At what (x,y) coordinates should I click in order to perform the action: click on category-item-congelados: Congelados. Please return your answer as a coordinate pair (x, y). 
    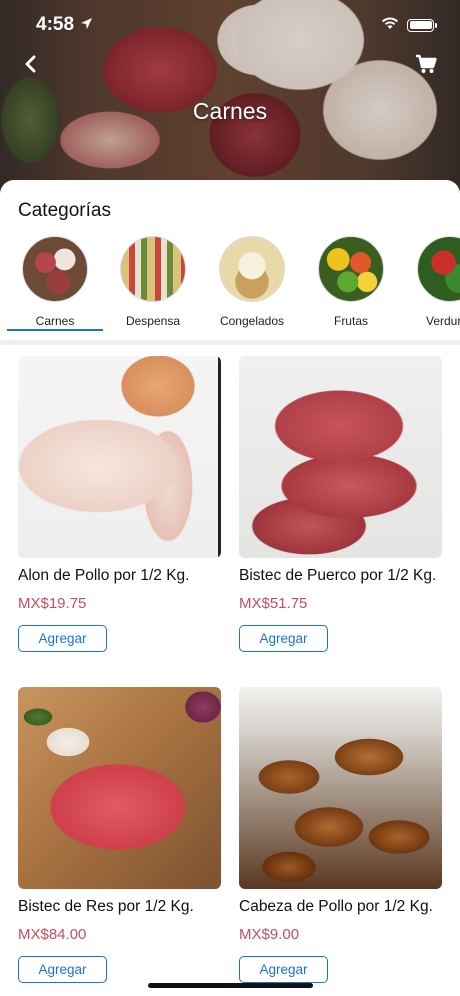
    Looking at the image, I should click on (252, 282).